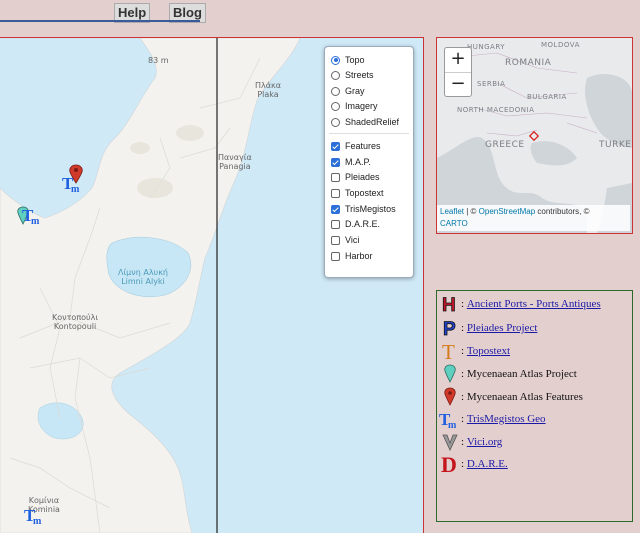  What do you see at coordinates (450, 374) in the screenshot?
I see `map-pin-teal-icon` at bounding box center [450, 374].